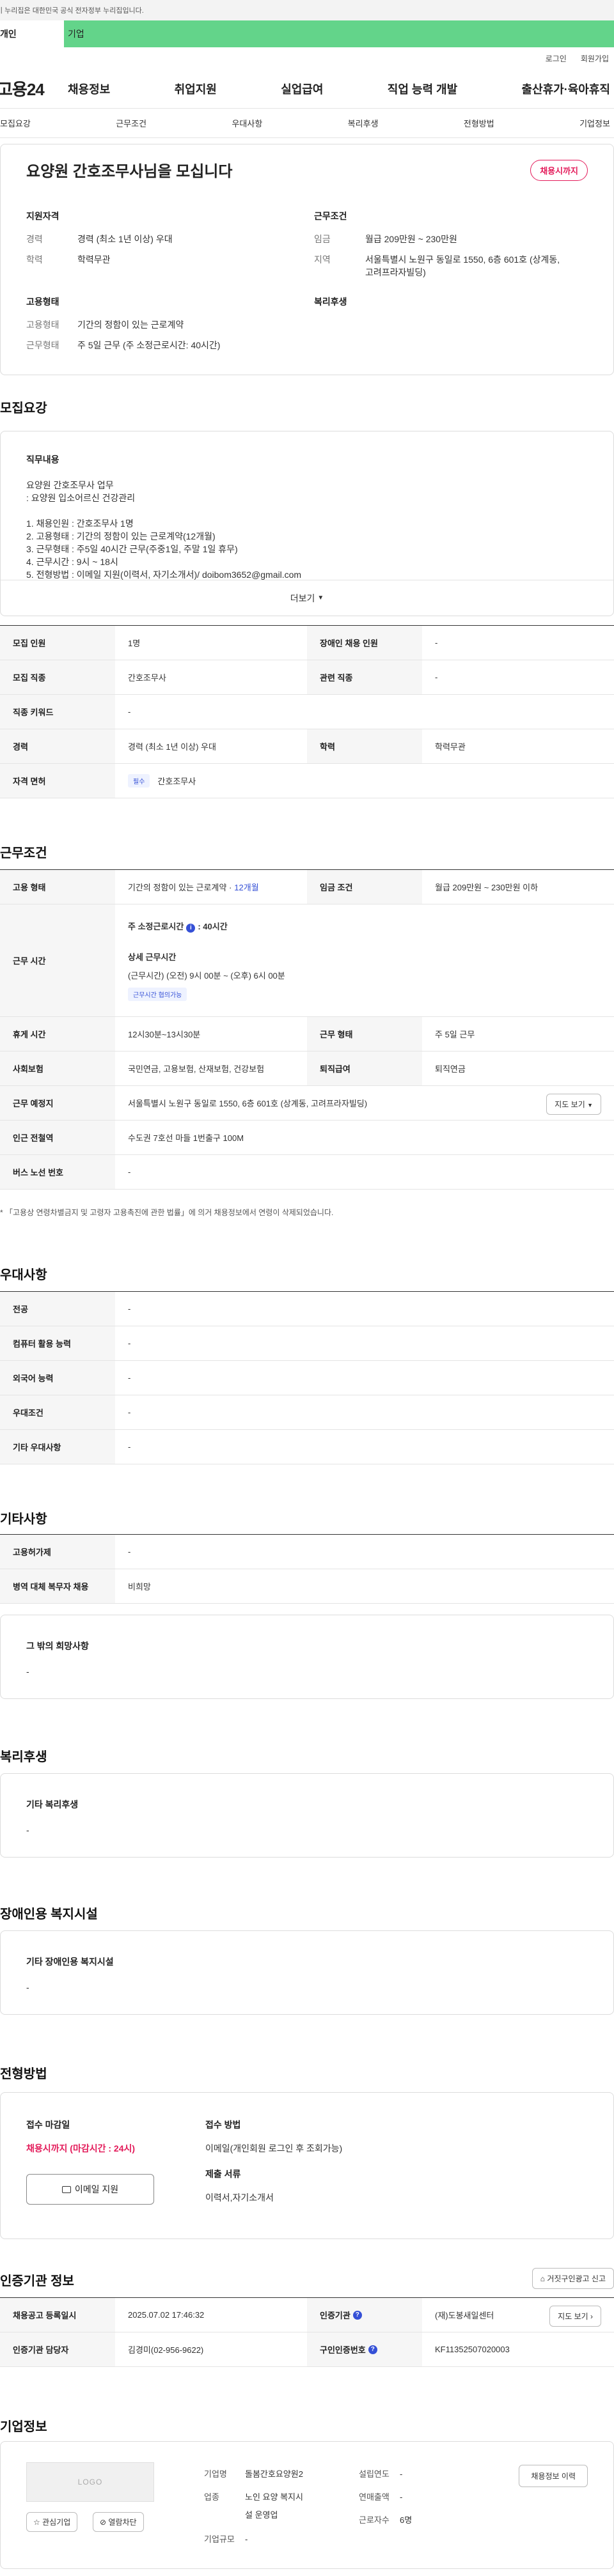 This screenshot has width=614, height=2576. What do you see at coordinates (307, 1138) in the screenshot?
I see `table-row: 인근 전철역 수도권 7호선 마들 1번출구 100M` at bounding box center [307, 1138].